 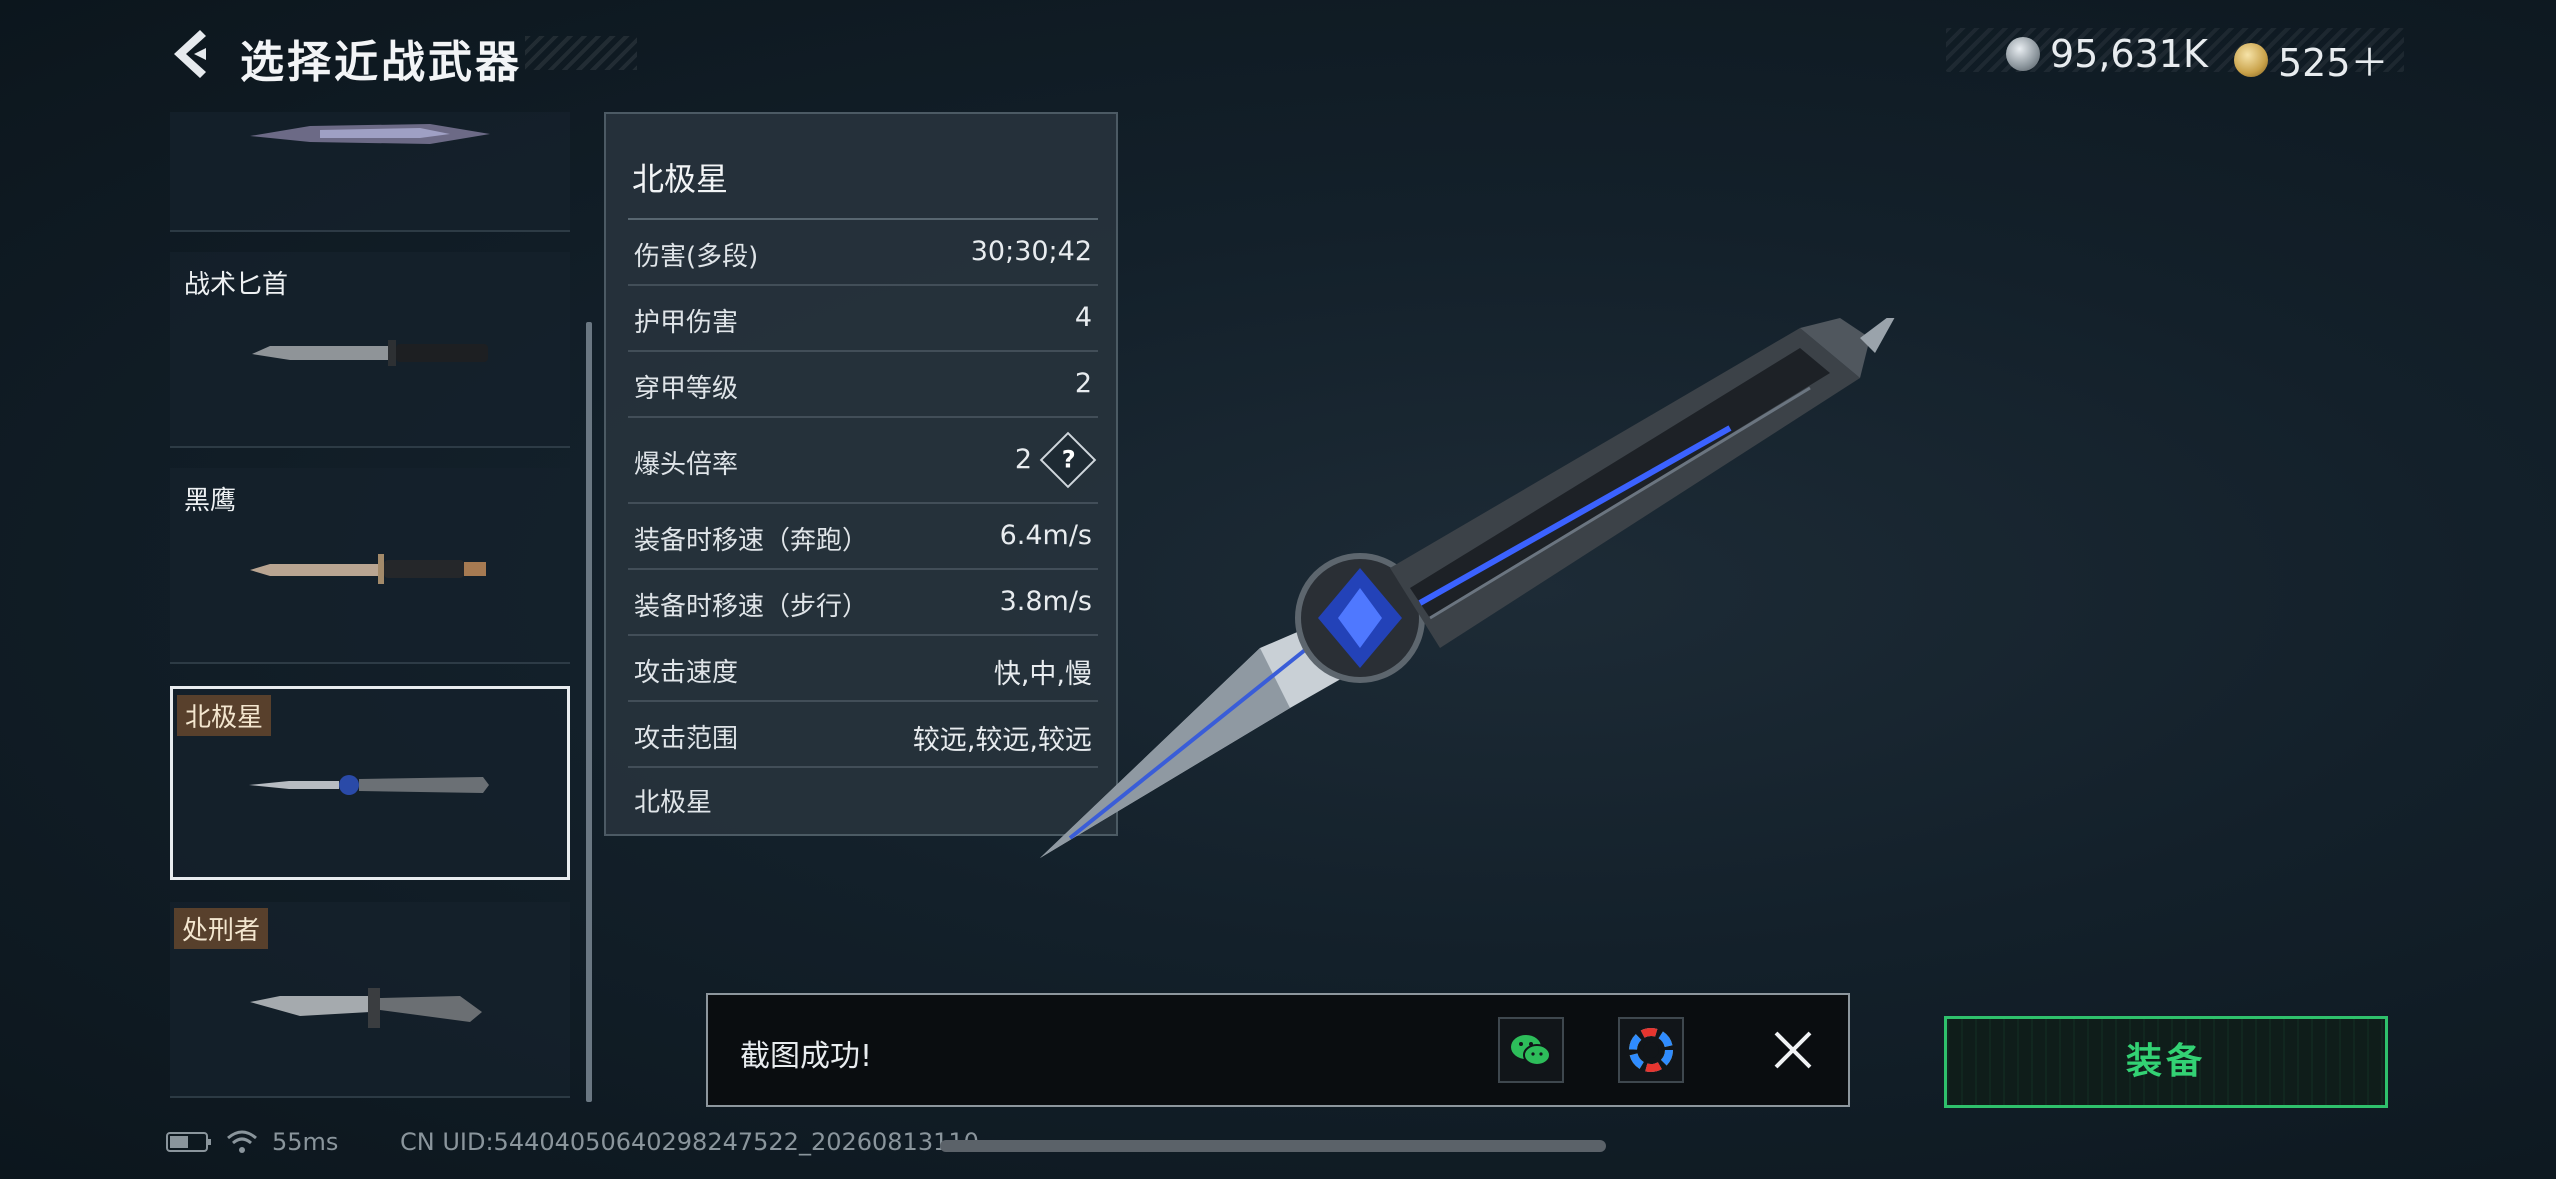 I want to click on stat-row: 伤害(多段) 30;30;42, so click(x=863, y=253).